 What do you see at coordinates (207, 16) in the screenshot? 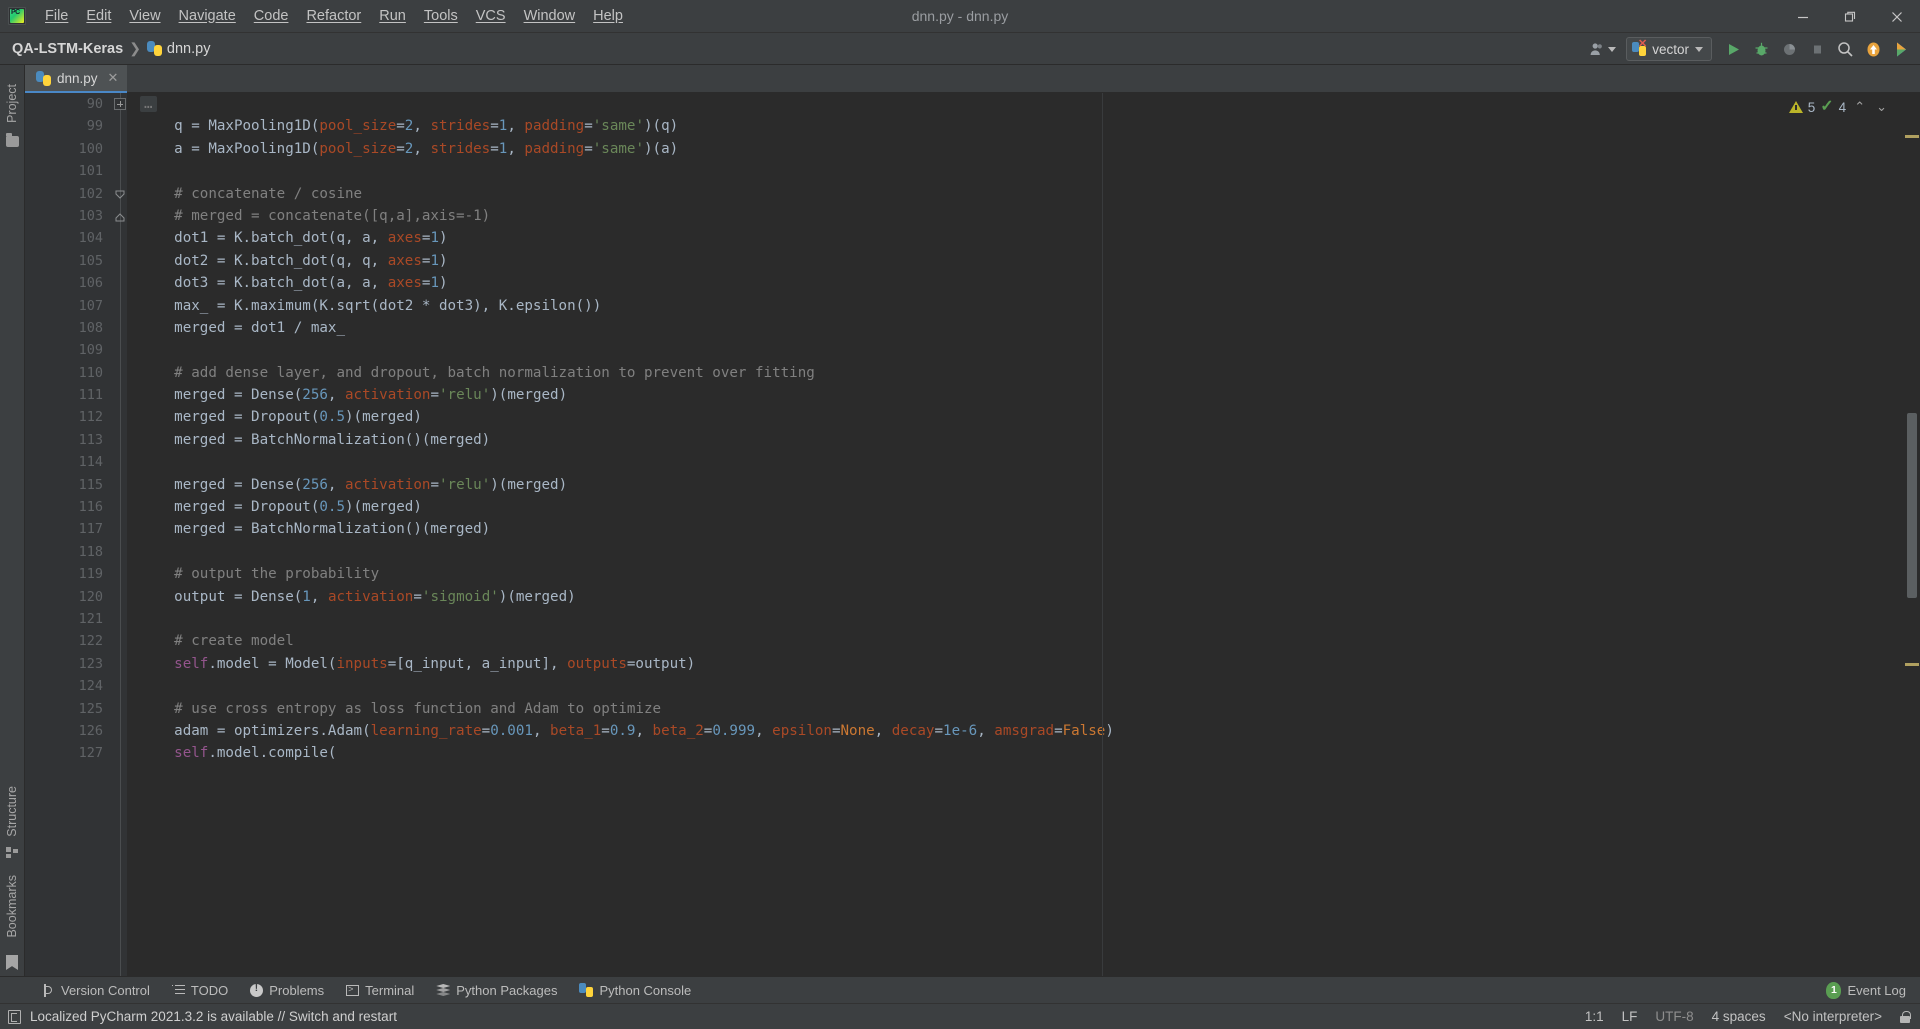
I see `menu-item-navigate: Navigate` at bounding box center [207, 16].